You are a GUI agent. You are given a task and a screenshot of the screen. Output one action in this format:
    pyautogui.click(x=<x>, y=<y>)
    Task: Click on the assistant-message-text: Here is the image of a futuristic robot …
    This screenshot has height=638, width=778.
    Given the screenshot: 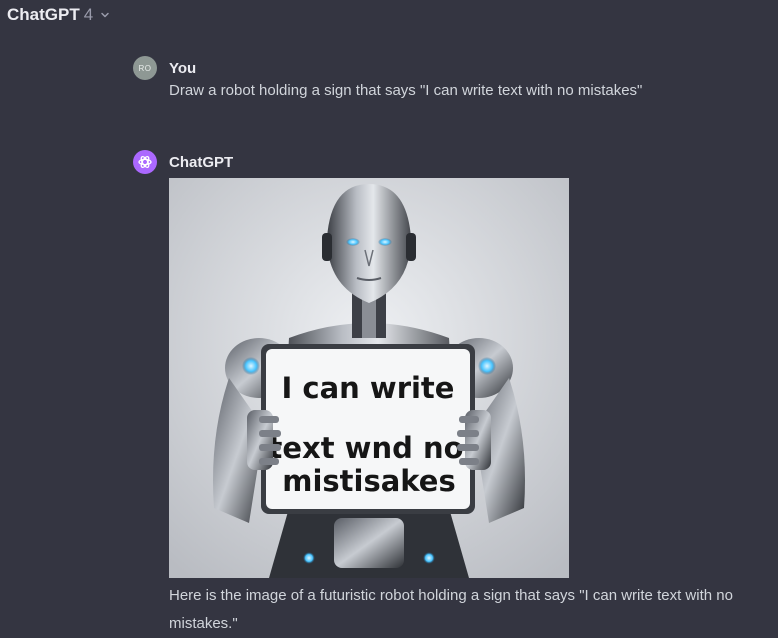 What is the action you would take?
    pyautogui.click(x=451, y=609)
    